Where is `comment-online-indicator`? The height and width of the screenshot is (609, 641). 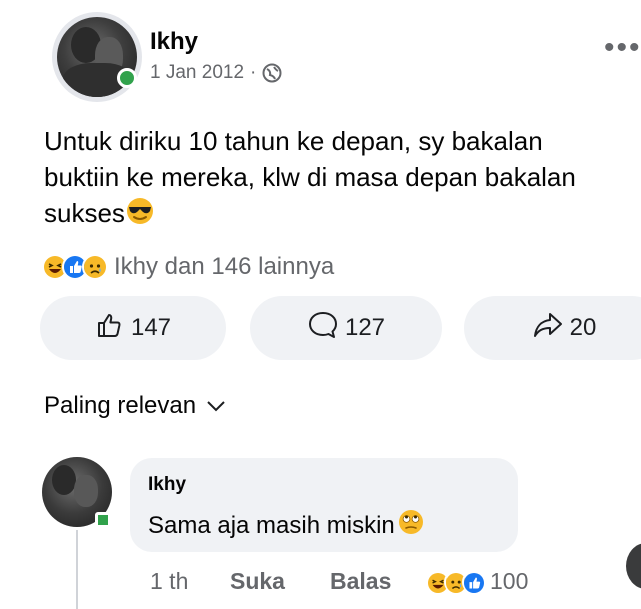
comment-online-indicator is located at coordinates (103, 520).